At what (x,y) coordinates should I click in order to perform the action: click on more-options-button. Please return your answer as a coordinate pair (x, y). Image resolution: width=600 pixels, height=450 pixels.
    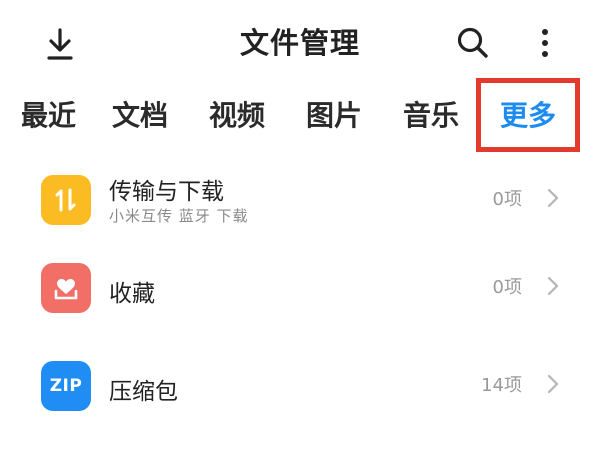
    Looking at the image, I should click on (545, 43).